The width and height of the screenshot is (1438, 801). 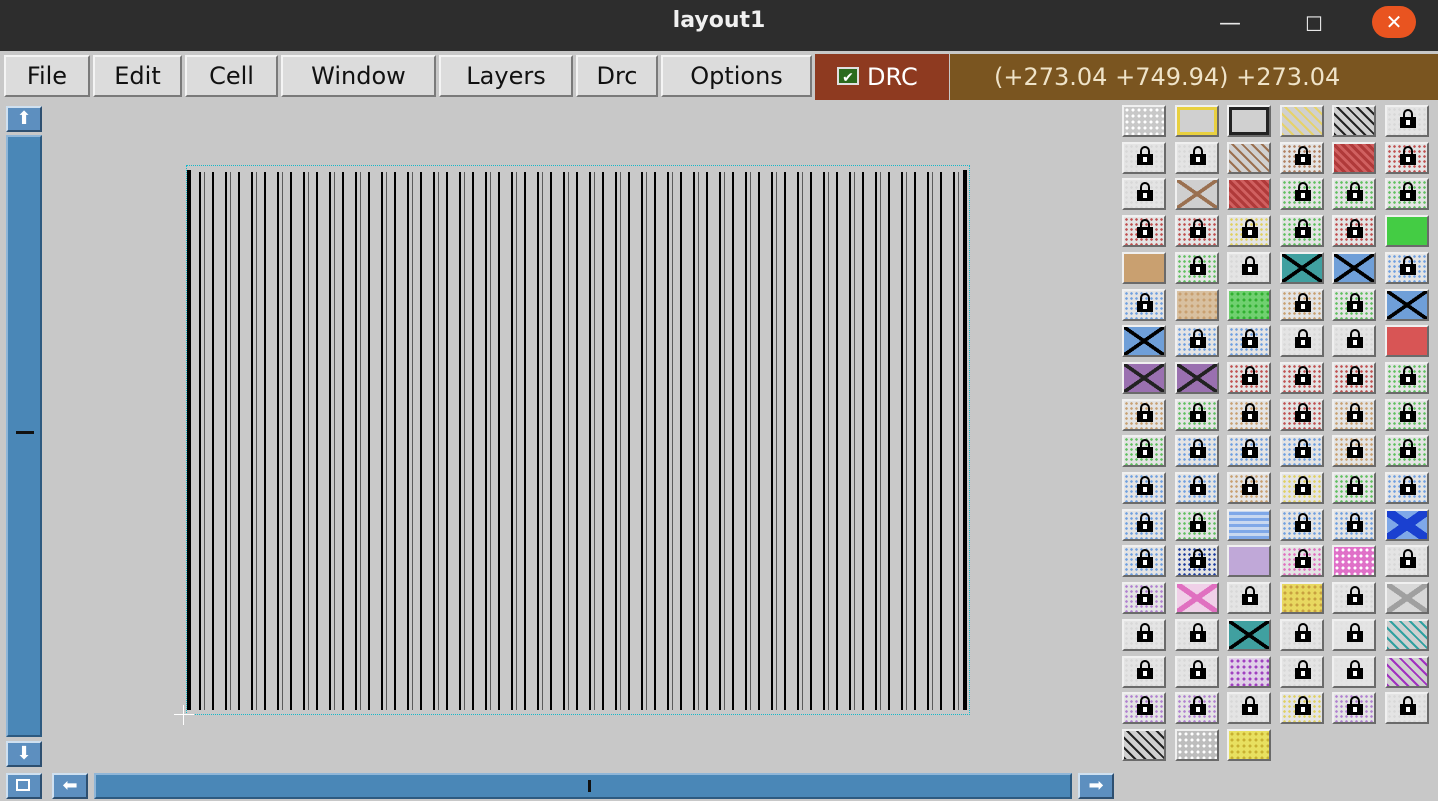 I want to click on layer-swatch-solid-tan, so click(x=1144, y=268).